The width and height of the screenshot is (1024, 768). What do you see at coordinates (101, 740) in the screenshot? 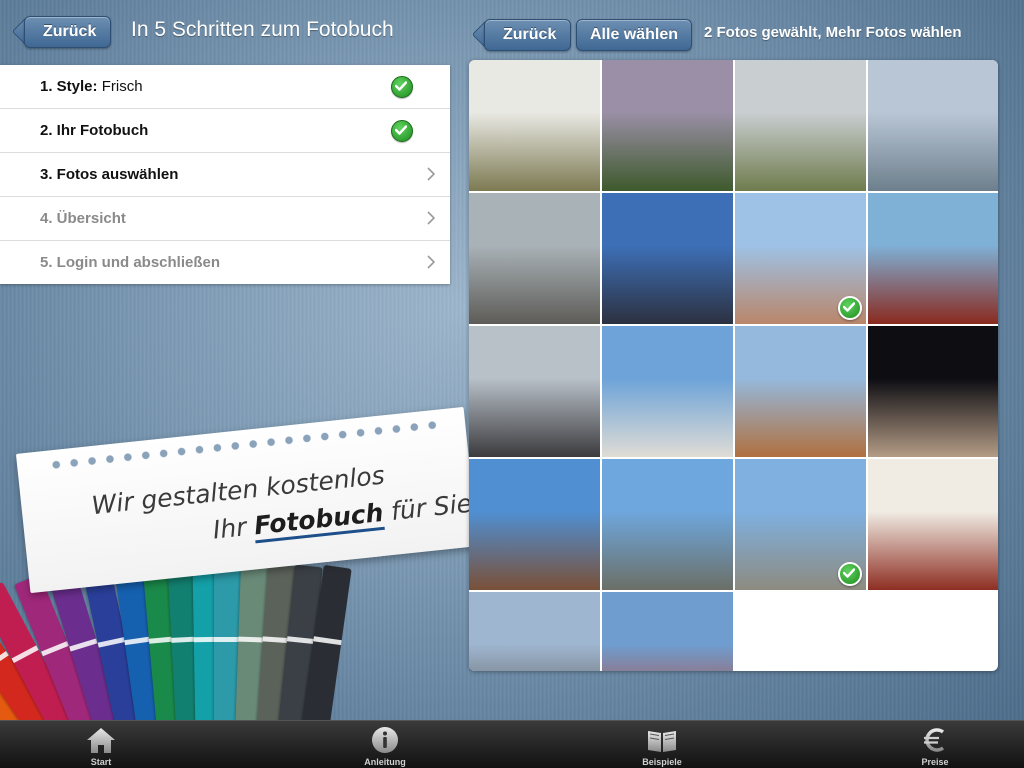
I see `home-icon` at bounding box center [101, 740].